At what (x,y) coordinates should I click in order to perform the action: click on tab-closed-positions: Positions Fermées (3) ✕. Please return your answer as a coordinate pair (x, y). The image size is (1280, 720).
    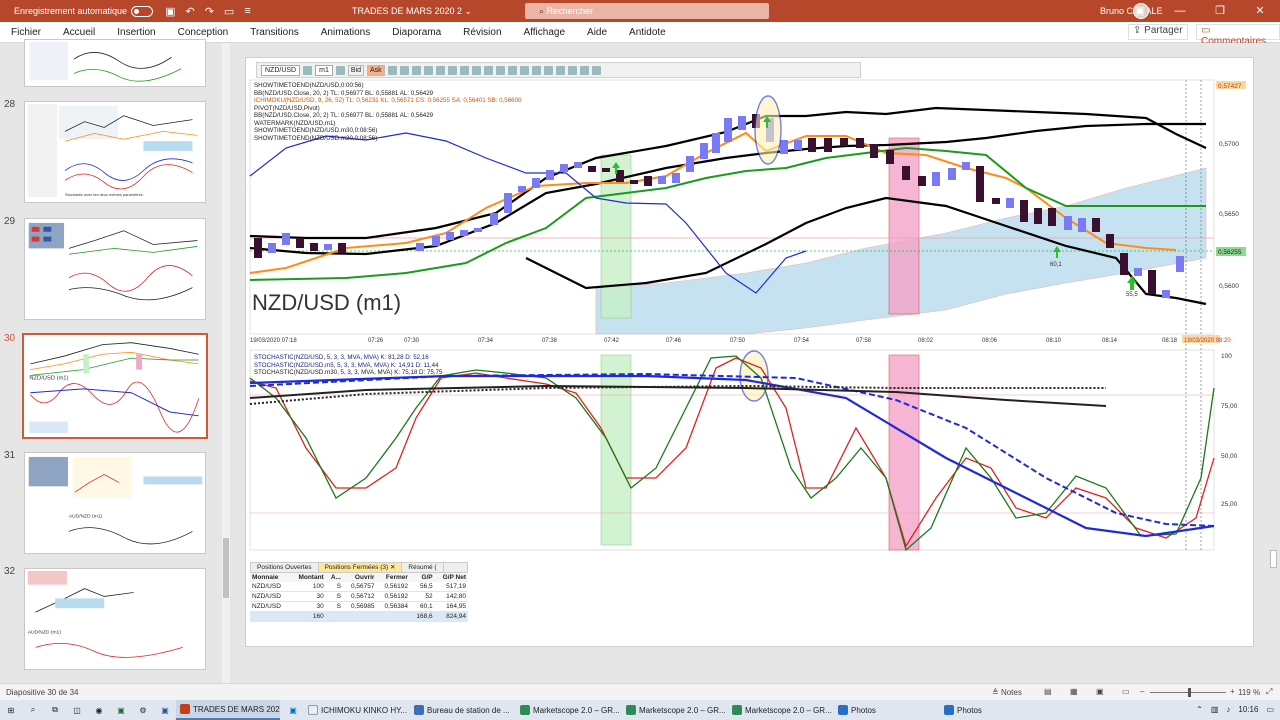
    Looking at the image, I should click on (360, 567).